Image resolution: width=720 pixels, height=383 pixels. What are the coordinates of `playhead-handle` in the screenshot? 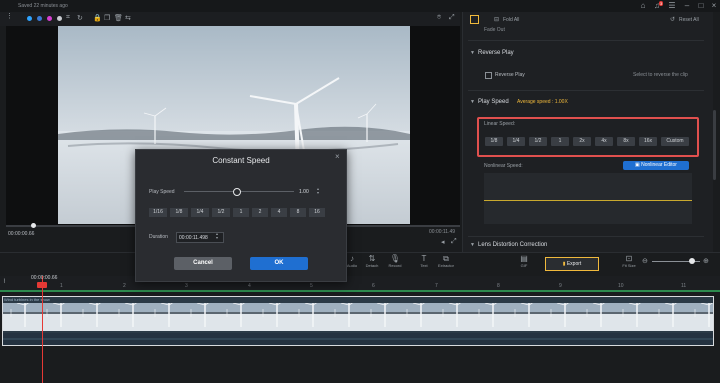 It's located at (42, 285).